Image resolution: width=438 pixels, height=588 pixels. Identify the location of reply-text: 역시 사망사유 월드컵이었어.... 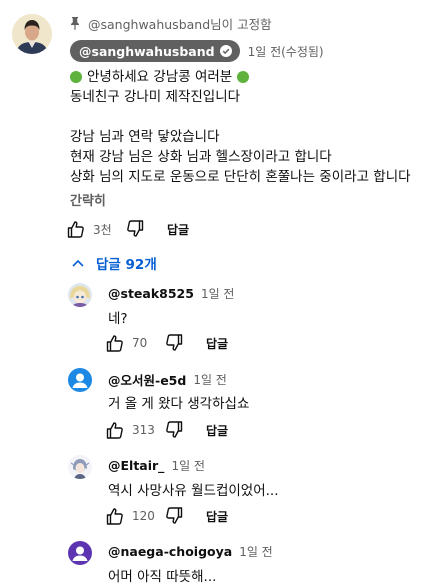
(193, 491).